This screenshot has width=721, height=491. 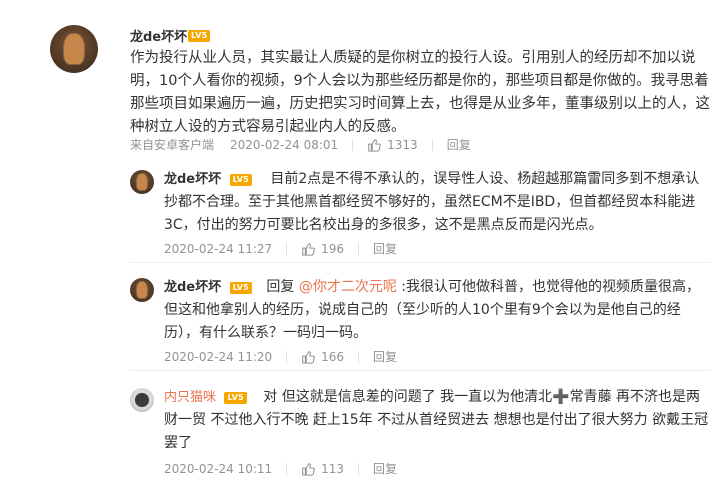 What do you see at coordinates (218, 248) in the screenshot?
I see `timestamp: 2020-02-24 11:27` at bounding box center [218, 248].